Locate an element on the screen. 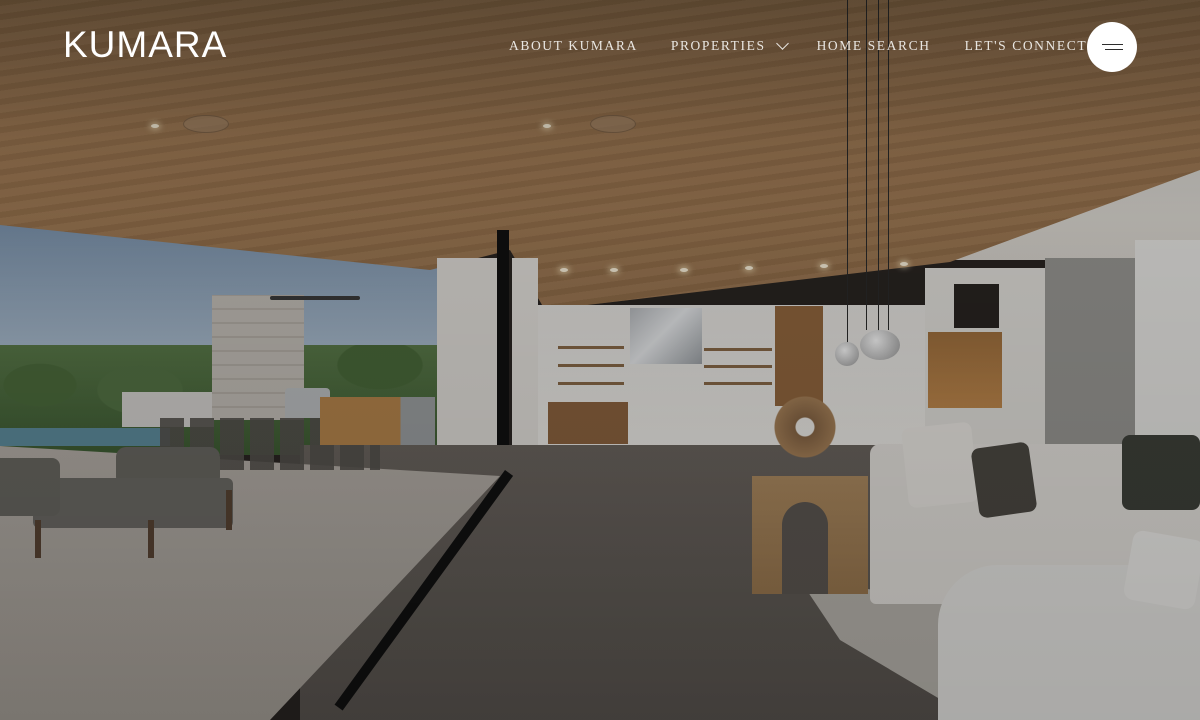  logo: KUMARA is located at coordinates (145, 44).